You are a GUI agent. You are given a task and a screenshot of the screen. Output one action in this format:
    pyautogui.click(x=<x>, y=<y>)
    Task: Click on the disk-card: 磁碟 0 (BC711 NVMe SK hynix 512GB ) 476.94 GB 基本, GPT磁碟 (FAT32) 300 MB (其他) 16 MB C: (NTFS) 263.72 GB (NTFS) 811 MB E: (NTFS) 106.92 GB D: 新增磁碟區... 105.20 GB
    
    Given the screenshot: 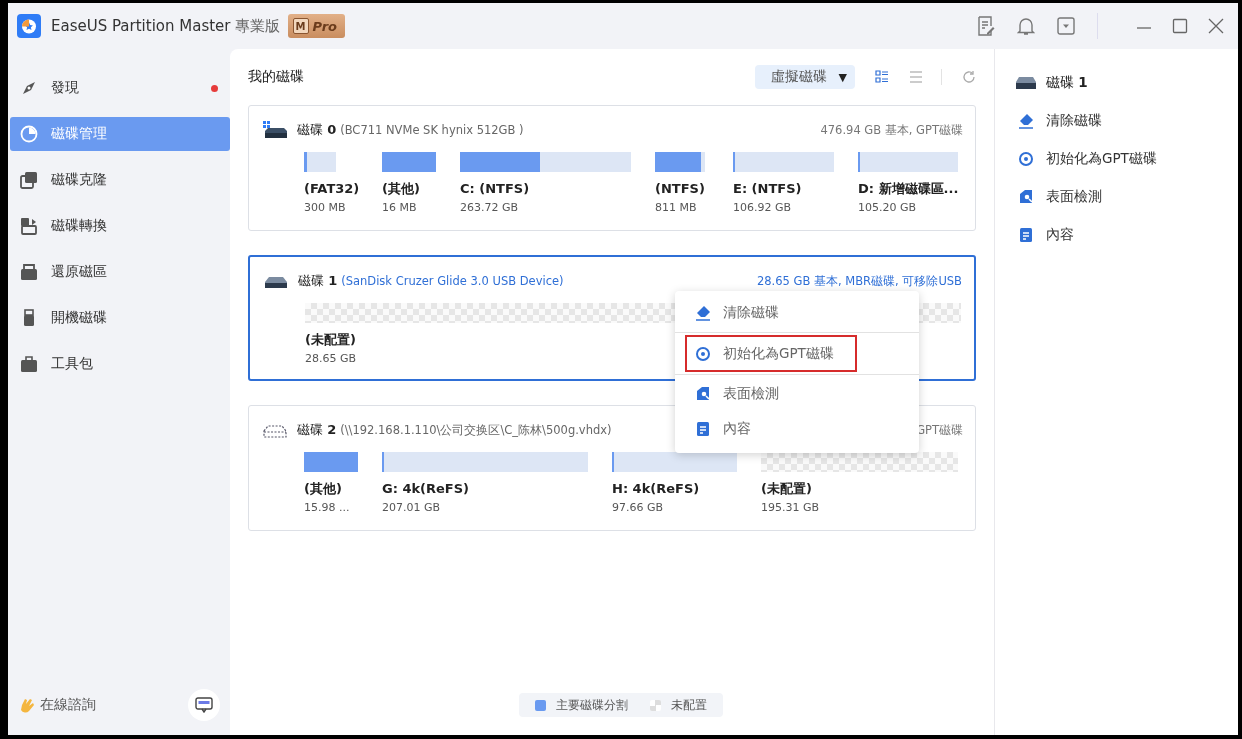 What is the action you would take?
    pyautogui.click(x=612, y=168)
    